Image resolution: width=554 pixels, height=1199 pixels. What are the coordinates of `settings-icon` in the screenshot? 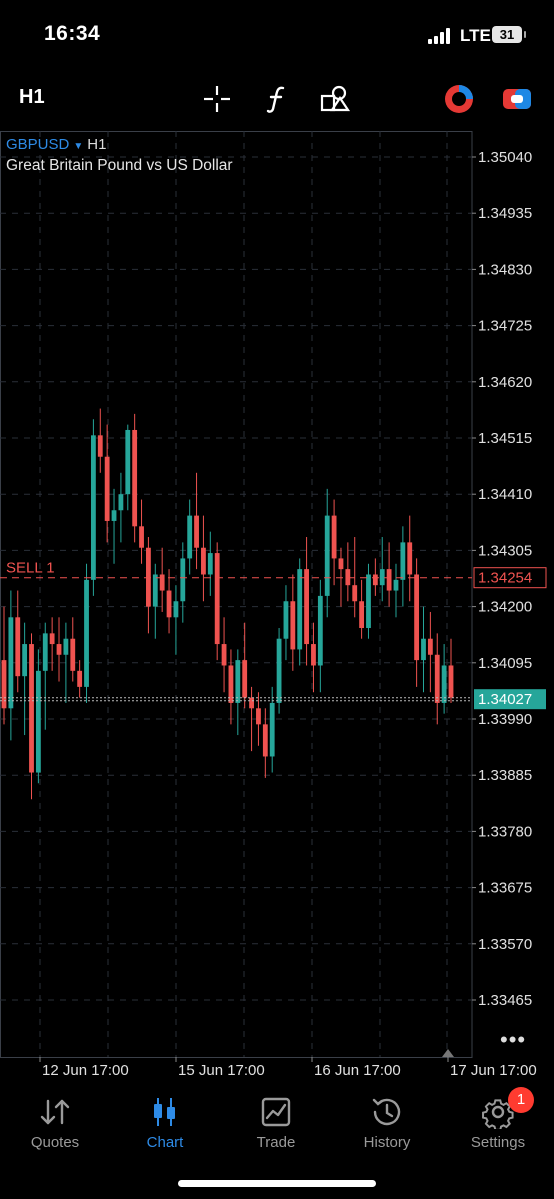 It's located at (498, 1112).